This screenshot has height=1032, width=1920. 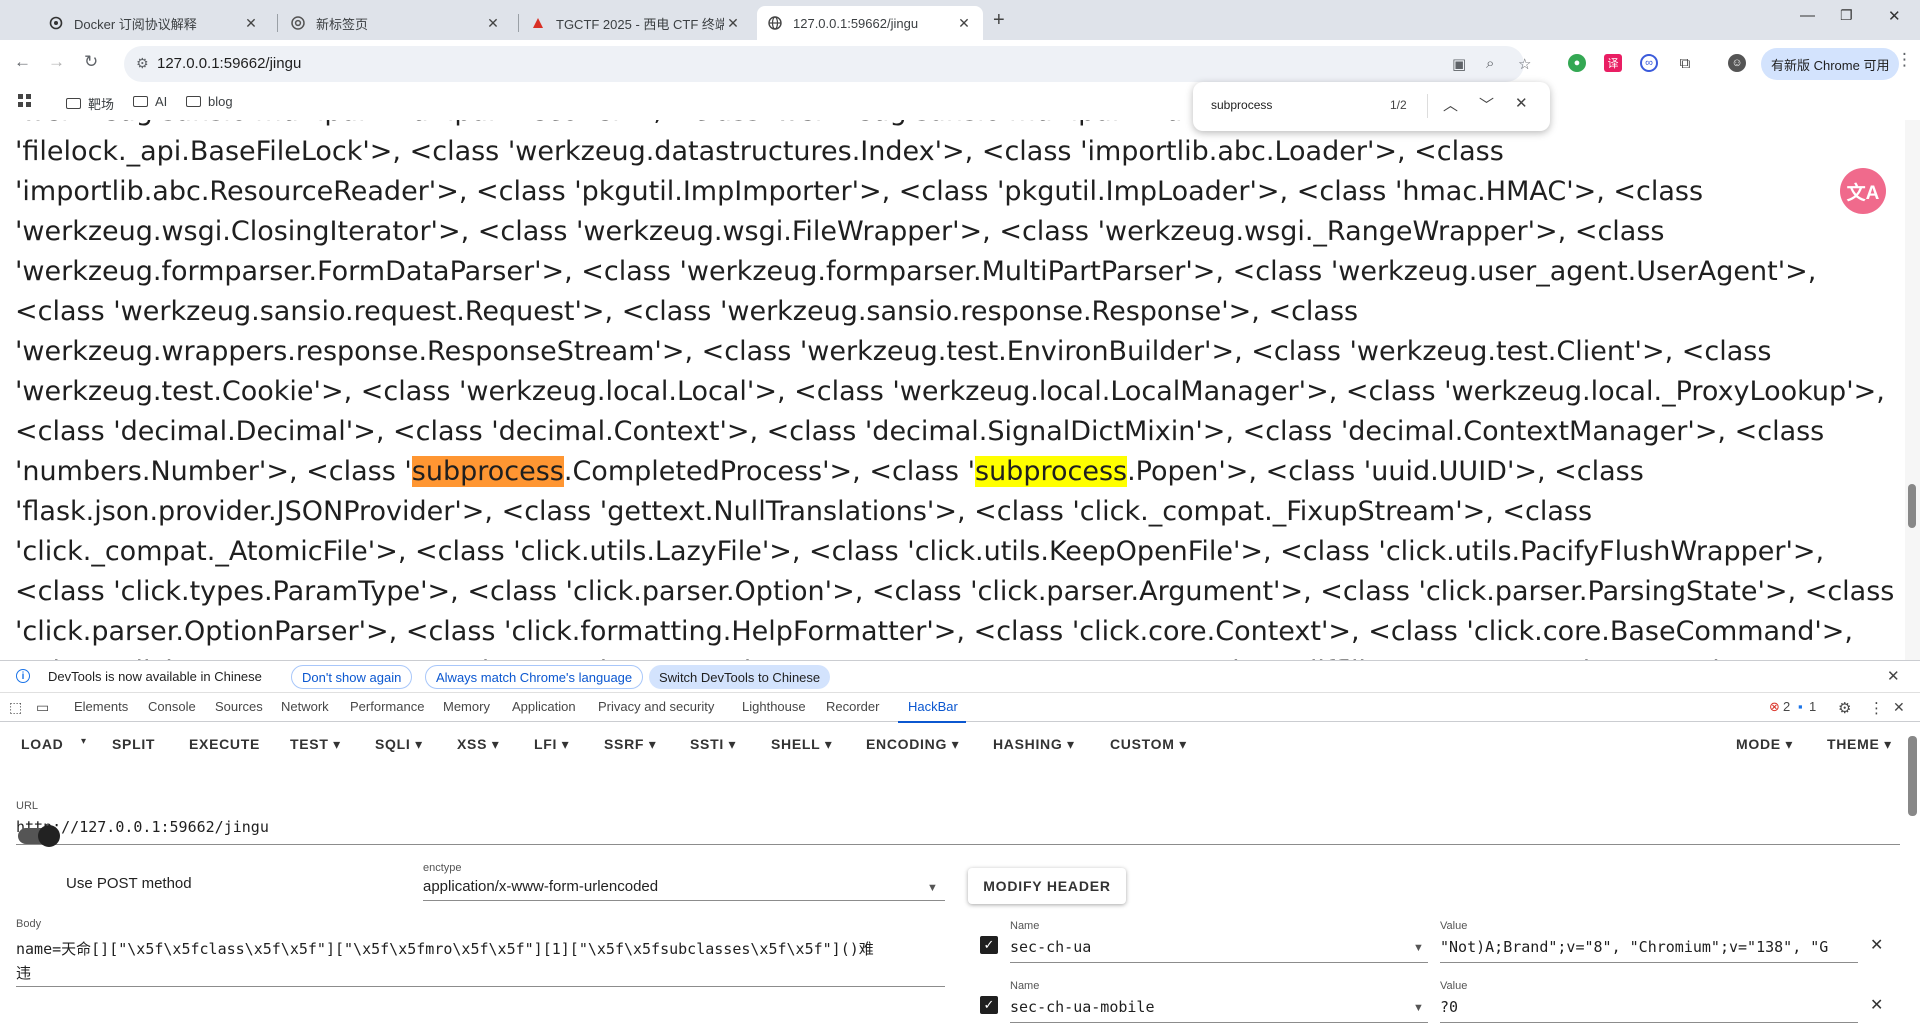 I want to click on tab-memory: Memory, so click(x=466, y=706).